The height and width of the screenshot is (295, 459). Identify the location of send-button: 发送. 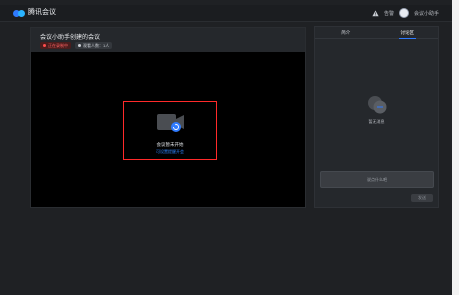
(422, 198).